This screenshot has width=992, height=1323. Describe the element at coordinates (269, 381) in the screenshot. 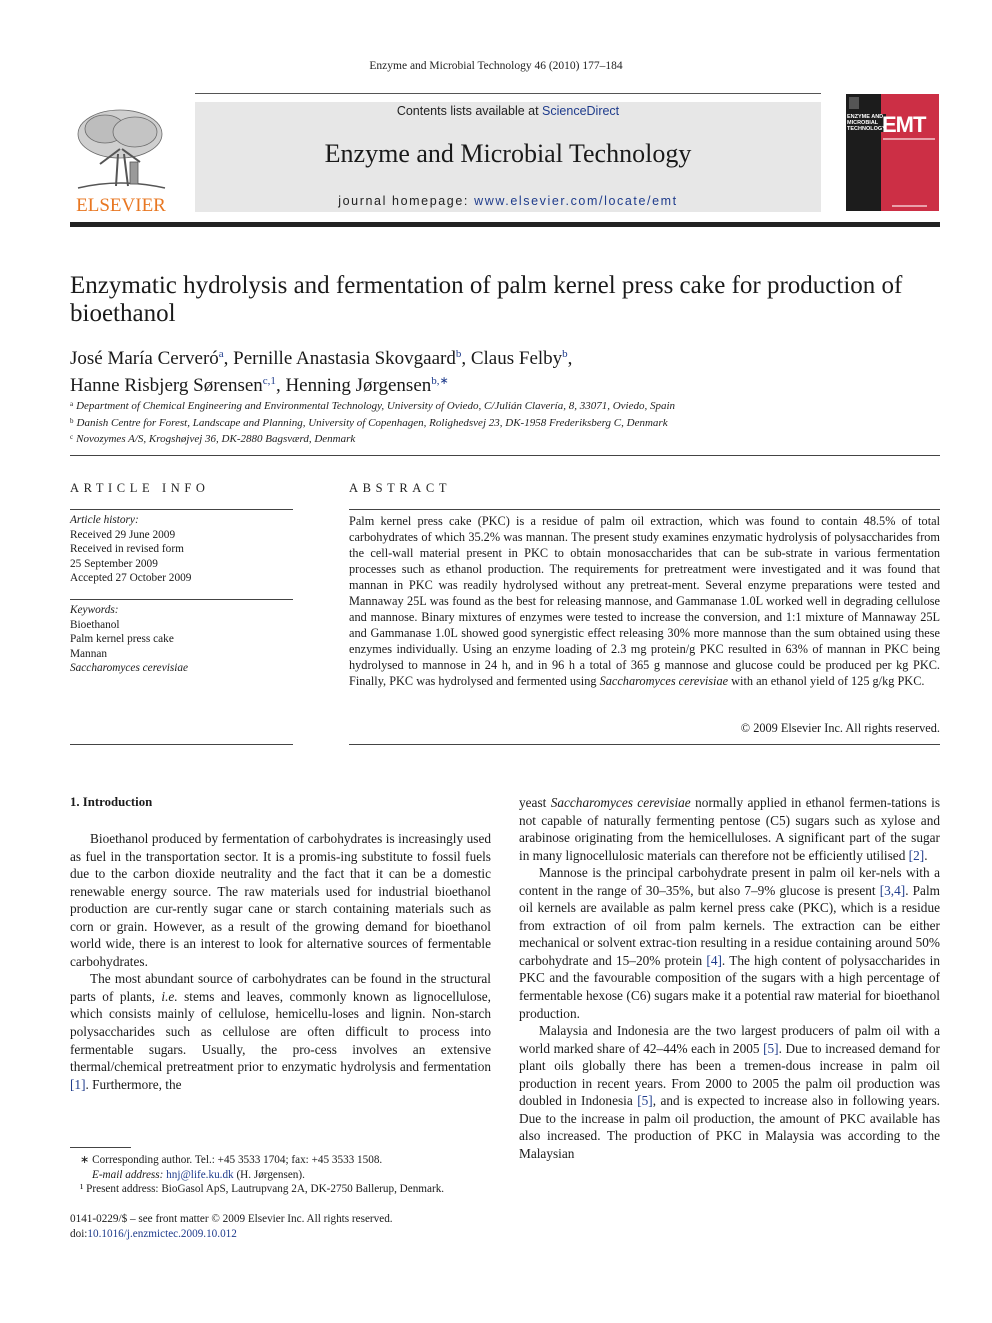

I see `affiliation-marker: c,1` at that location.